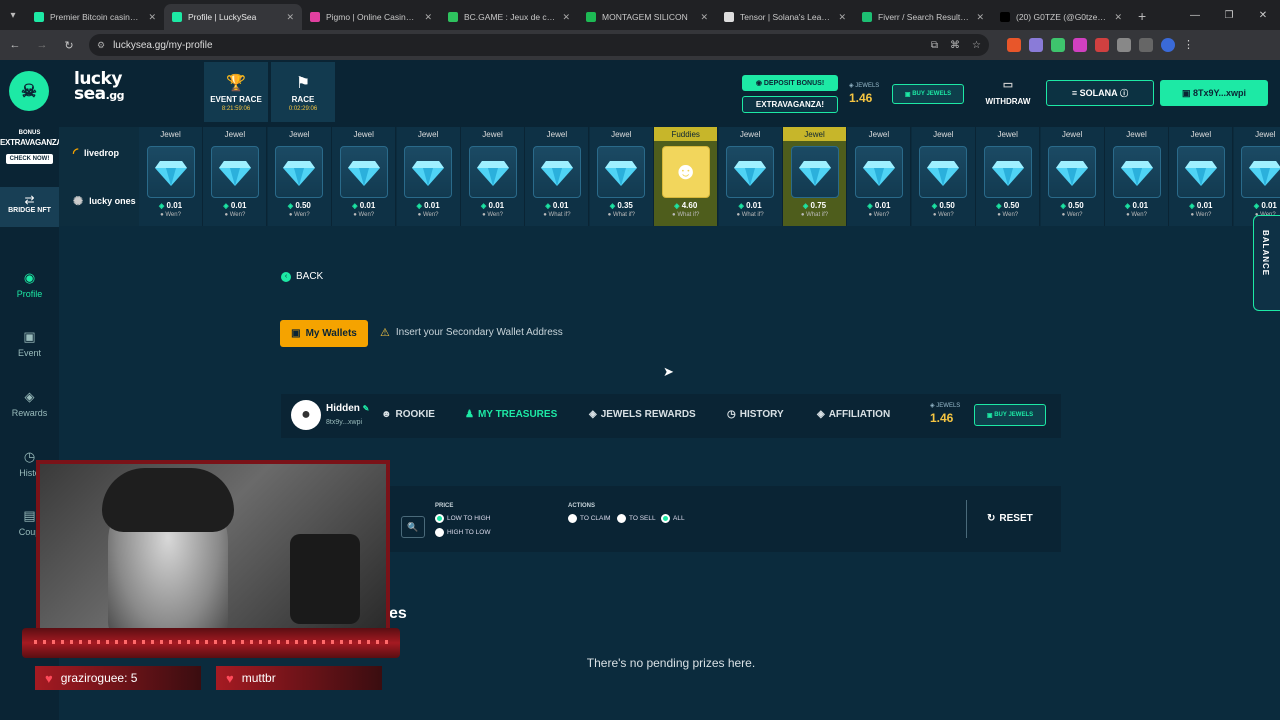 Image resolution: width=1280 pixels, height=720 pixels. What do you see at coordinates (686, 176) in the screenshot?
I see `livedrop-item: Fuddies ☻ ◈ 4.60 ● What if?` at bounding box center [686, 176].